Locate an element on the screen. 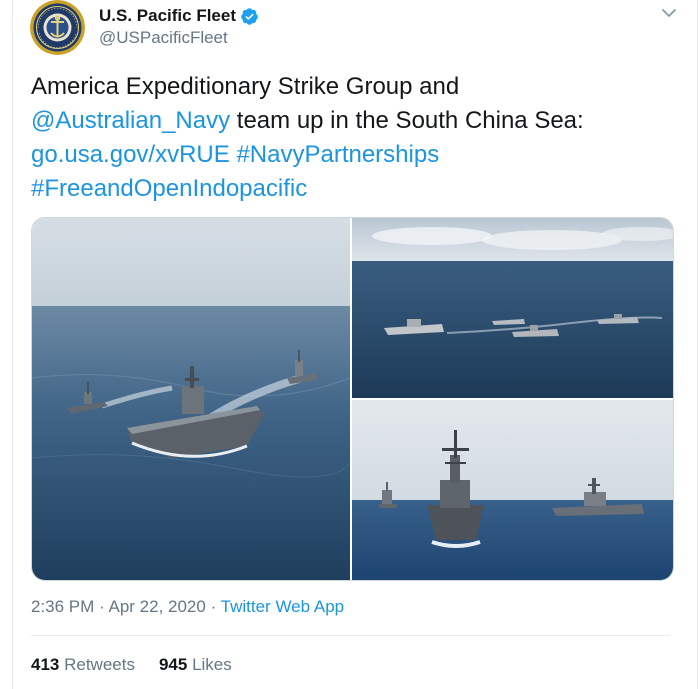 The height and width of the screenshot is (689, 700). photo-destroyer-image is located at coordinates (512, 490).